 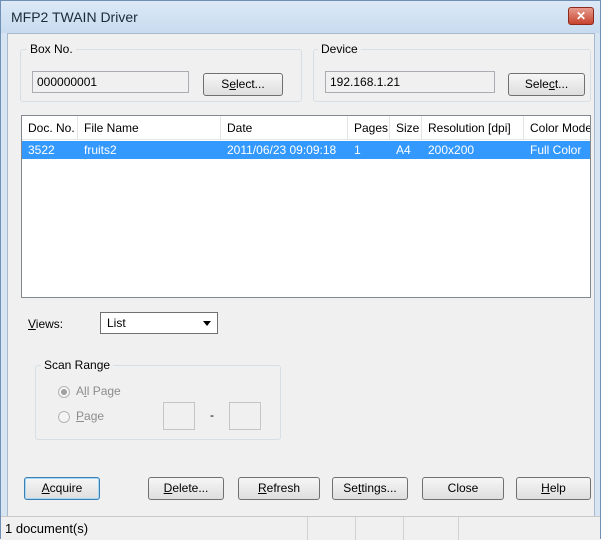 What do you see at coordinates (64, 392) in the screenshot?
I see `all-page-radio` at bounding box center [64, 392].